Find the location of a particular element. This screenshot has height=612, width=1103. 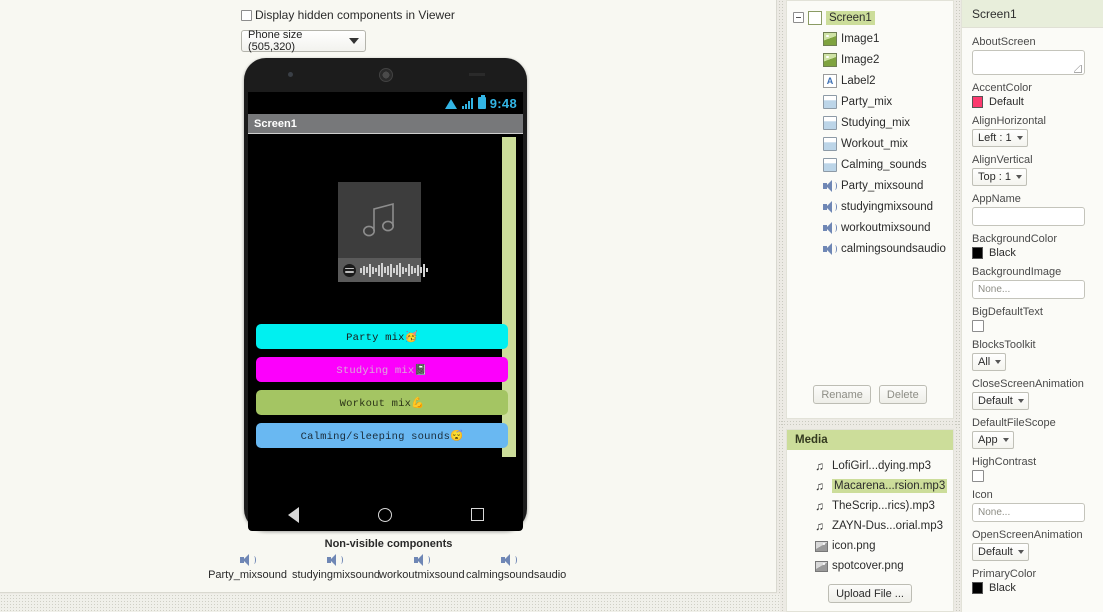

tree-item-label: workoutmixsound is located at coordinates (886, 227).